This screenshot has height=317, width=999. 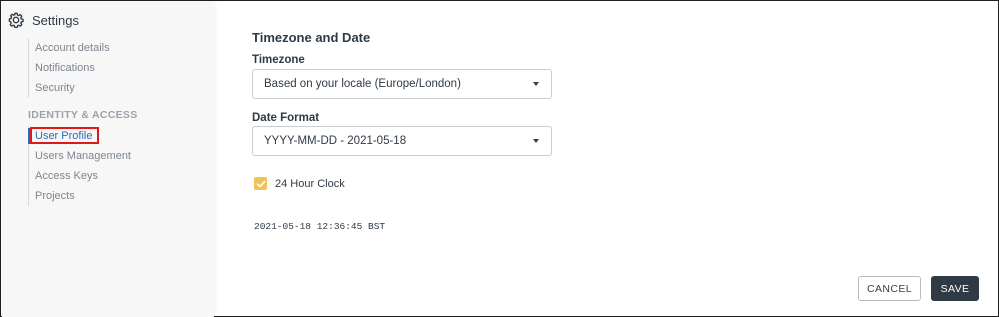 I want to click on sidebar-item-account-details: Account details, so click(x=113, y=48).